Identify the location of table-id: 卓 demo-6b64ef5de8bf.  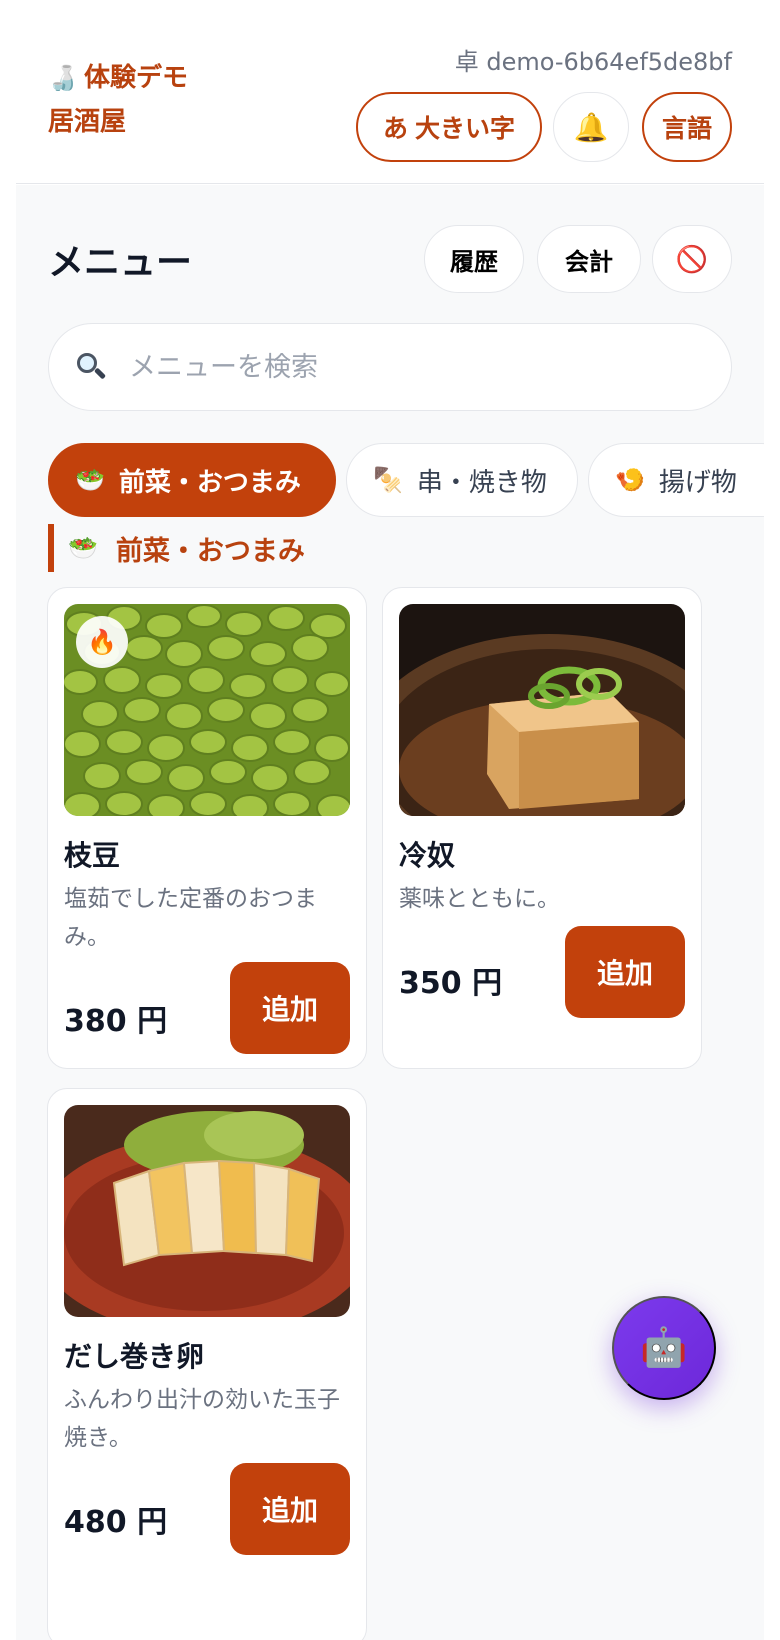
(593, 62).